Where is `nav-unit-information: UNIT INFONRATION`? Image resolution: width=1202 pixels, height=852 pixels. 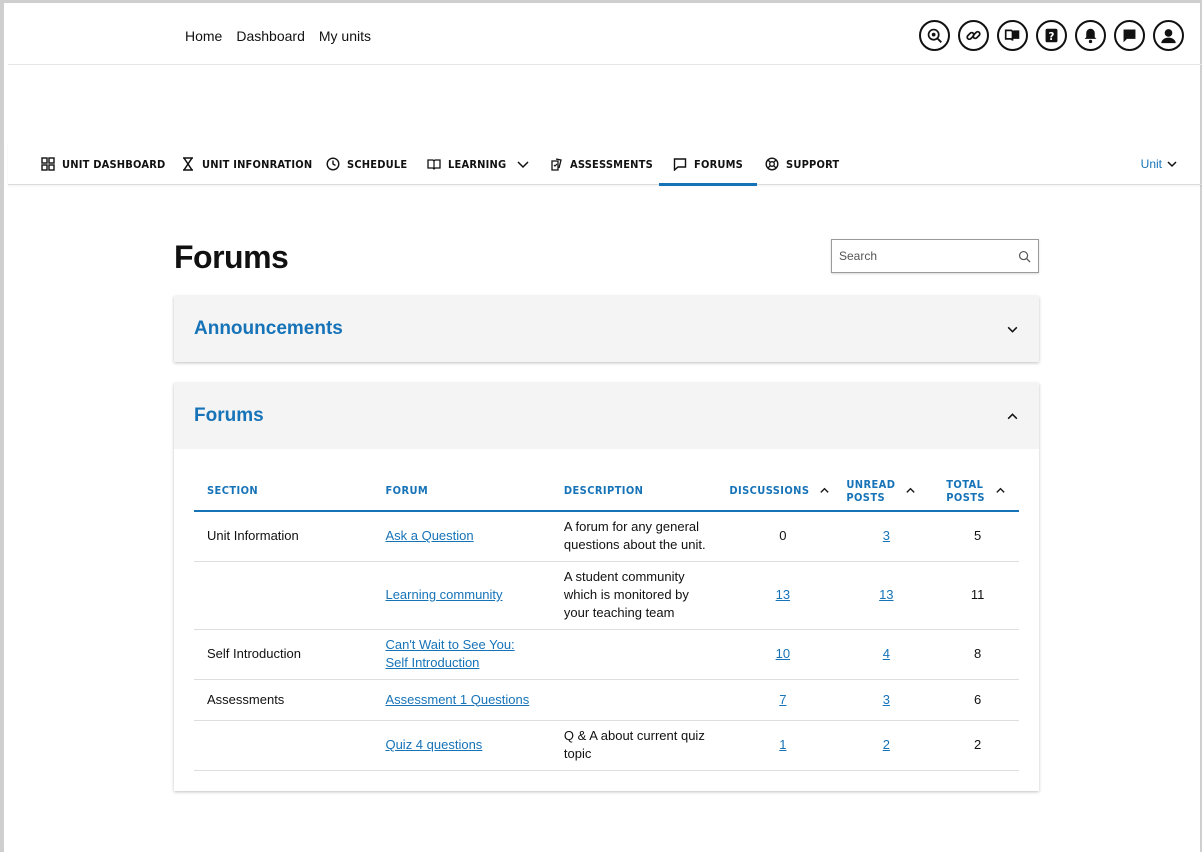
nav-unit-information: UNIT INFONRATION is located at coordinates (246, 164).